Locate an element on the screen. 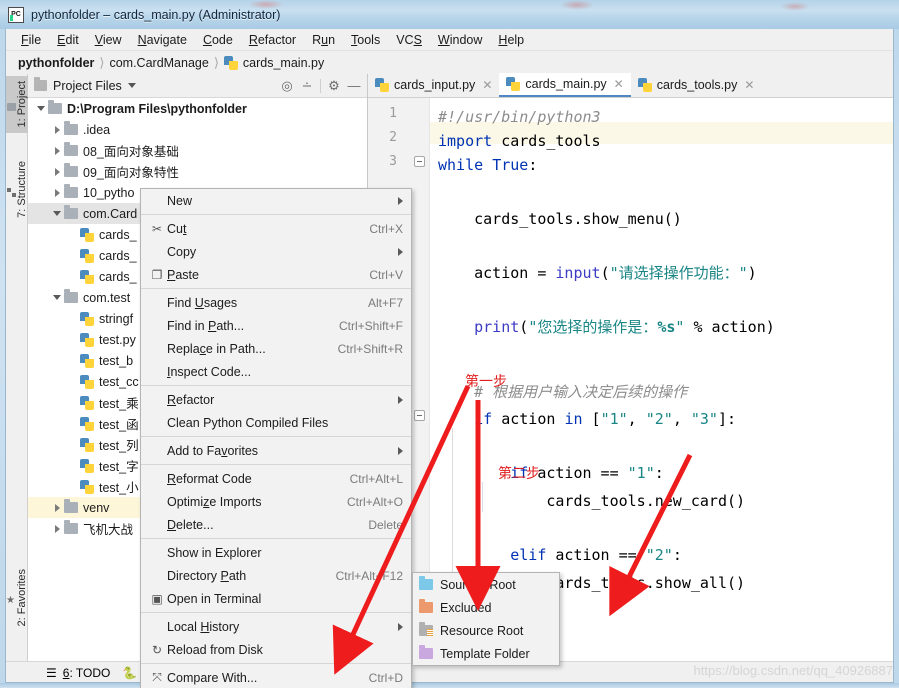 The image size is (899, 688). tree-row: .idea is located at coordinates (197, 129).